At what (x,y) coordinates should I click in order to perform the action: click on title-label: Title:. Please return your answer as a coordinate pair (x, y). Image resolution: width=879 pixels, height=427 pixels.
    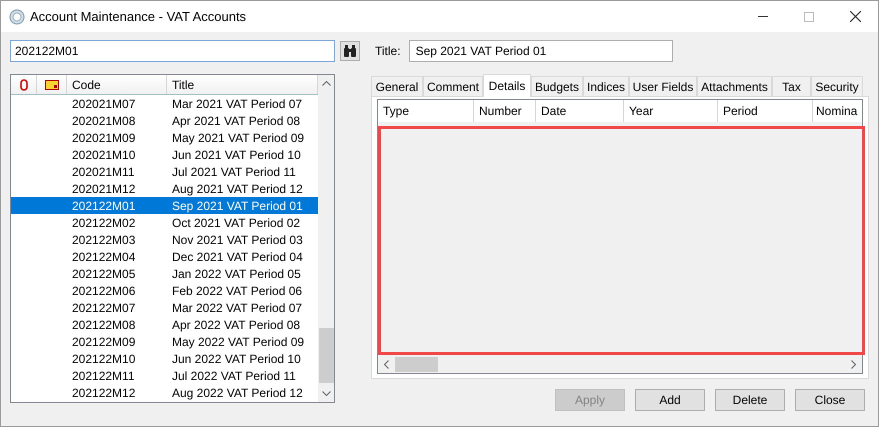
    Looking at the image, I should click on (388, 51).